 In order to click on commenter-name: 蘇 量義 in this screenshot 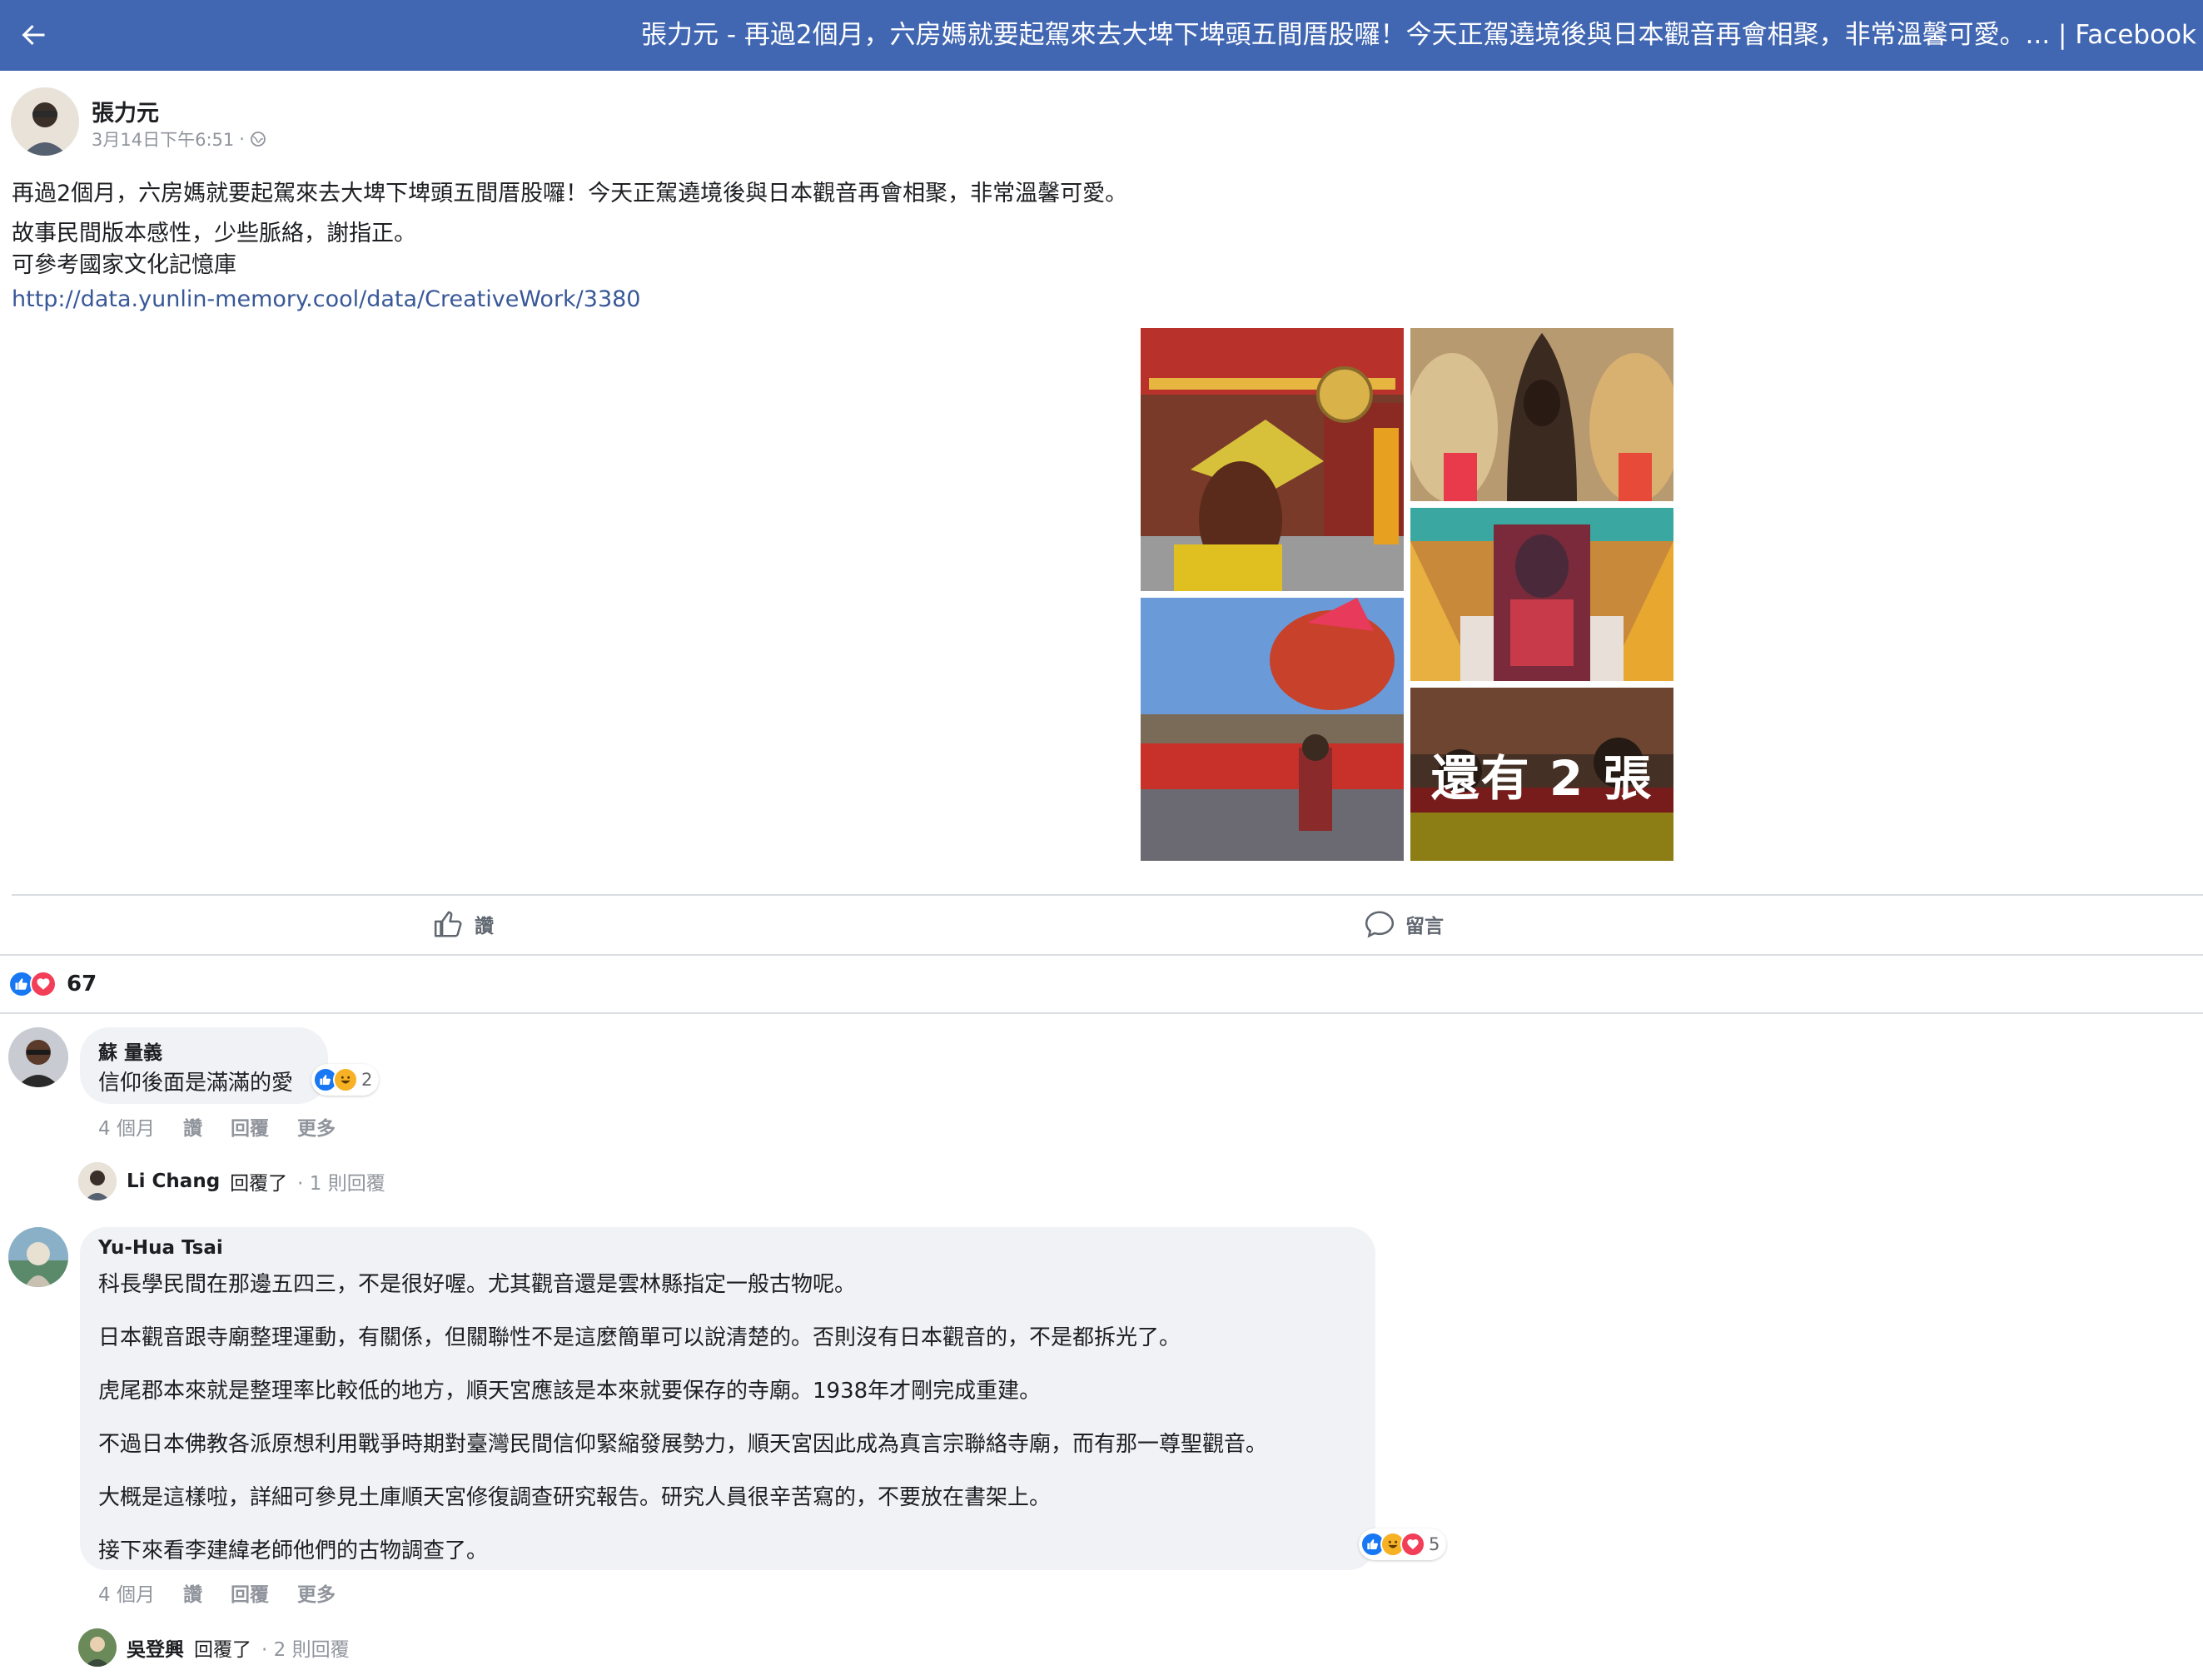, I will do `click(130, 1050)`.